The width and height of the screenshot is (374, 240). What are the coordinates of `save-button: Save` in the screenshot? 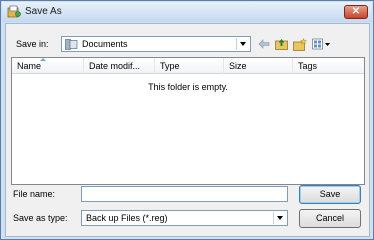 It's located at (330, 194).